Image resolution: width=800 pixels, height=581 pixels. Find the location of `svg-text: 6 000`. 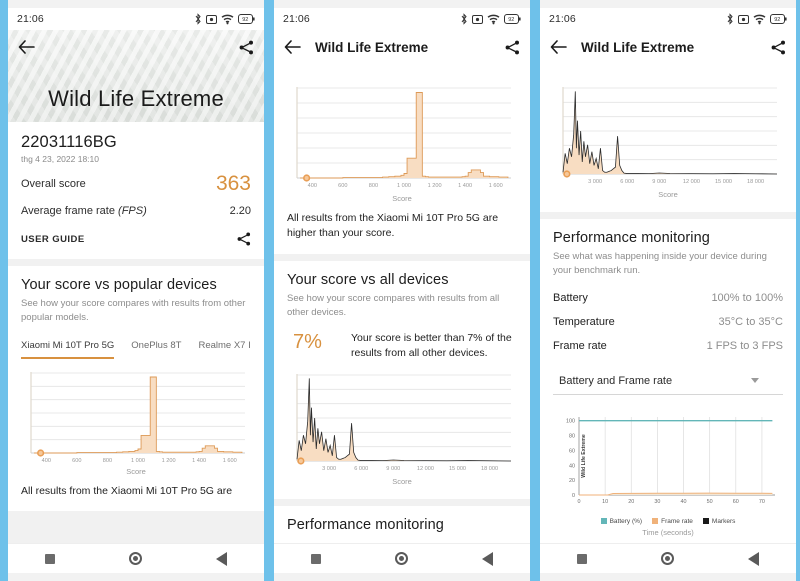

svg-text: 6 000 is located at coordinates (627, 182).